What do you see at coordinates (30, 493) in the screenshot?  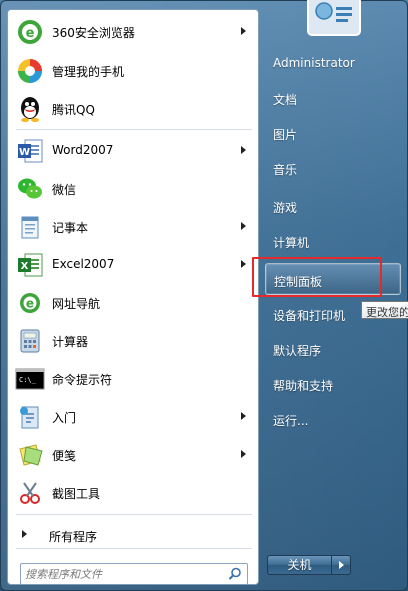 I see `snipping-tool-icon` at bounding box center [30, 493].